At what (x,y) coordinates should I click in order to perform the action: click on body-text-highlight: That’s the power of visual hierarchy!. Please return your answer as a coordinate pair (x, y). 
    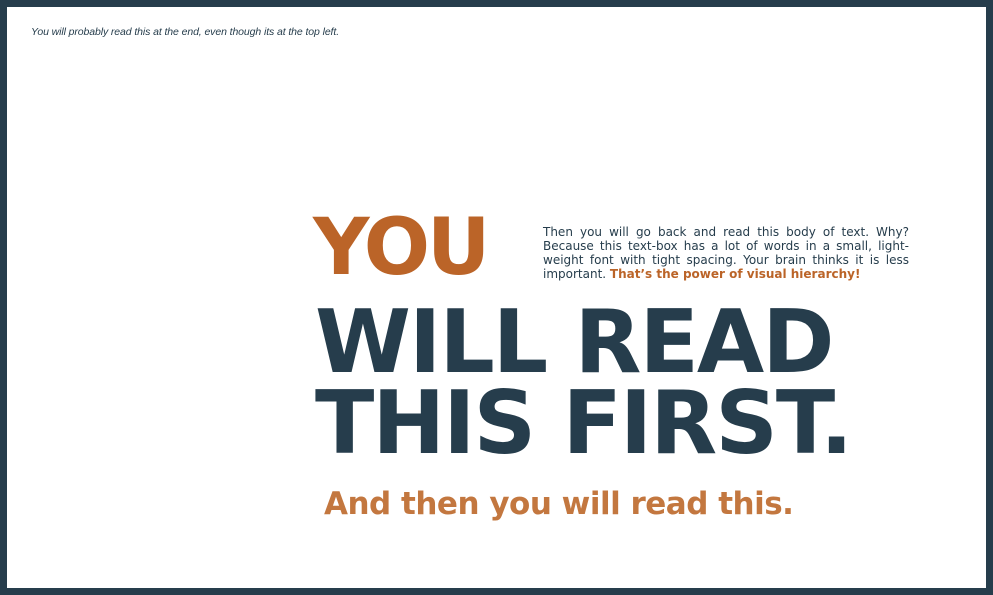
    Looking at the image, I should click on (735, 274).